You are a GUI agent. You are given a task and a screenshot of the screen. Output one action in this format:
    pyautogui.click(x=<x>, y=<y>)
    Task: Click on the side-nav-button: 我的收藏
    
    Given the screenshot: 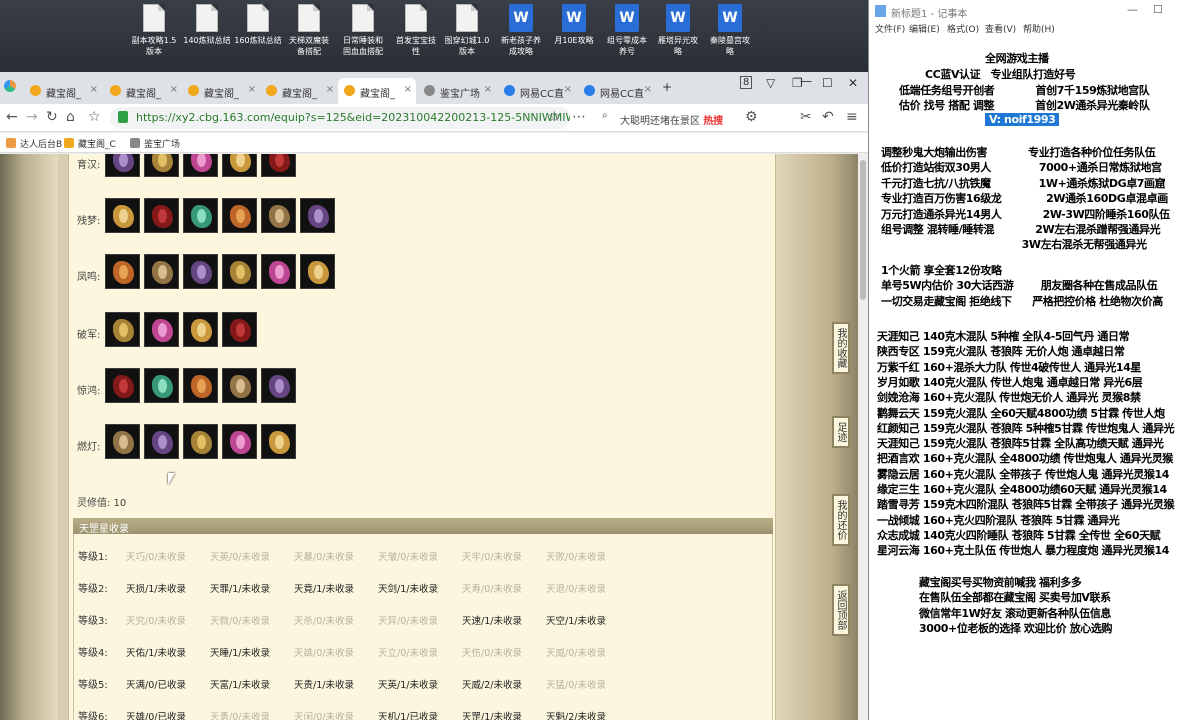 What is the action you would take?
    pyautogui.click(x=841, y=348)
    